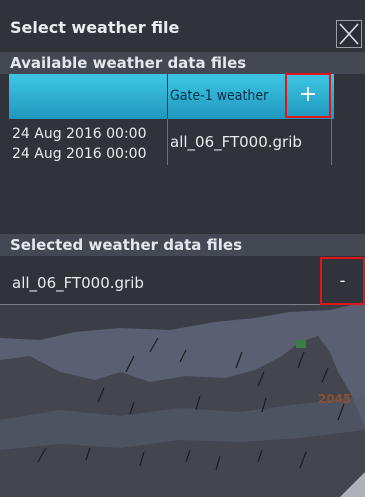 The width and height of the screenshot is (365, 497). Describe the element at coordinates (182, 28) in the screenshot. I see `dialog-title-bar: Select weather file` at that location.